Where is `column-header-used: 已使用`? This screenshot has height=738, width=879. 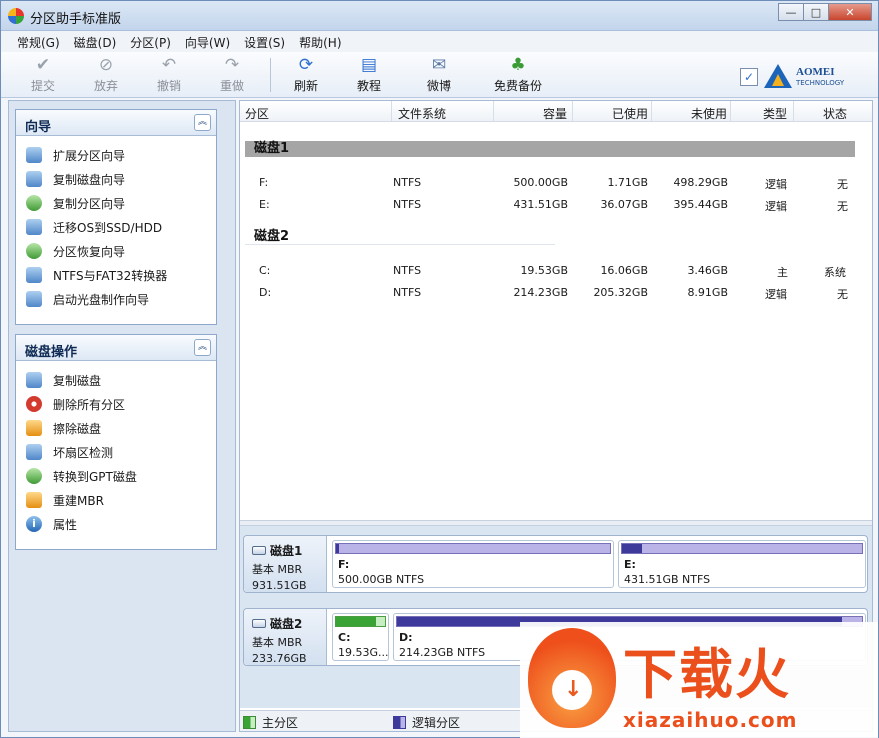 column-header-used: 已使用 is located at coordinates (630, 113).